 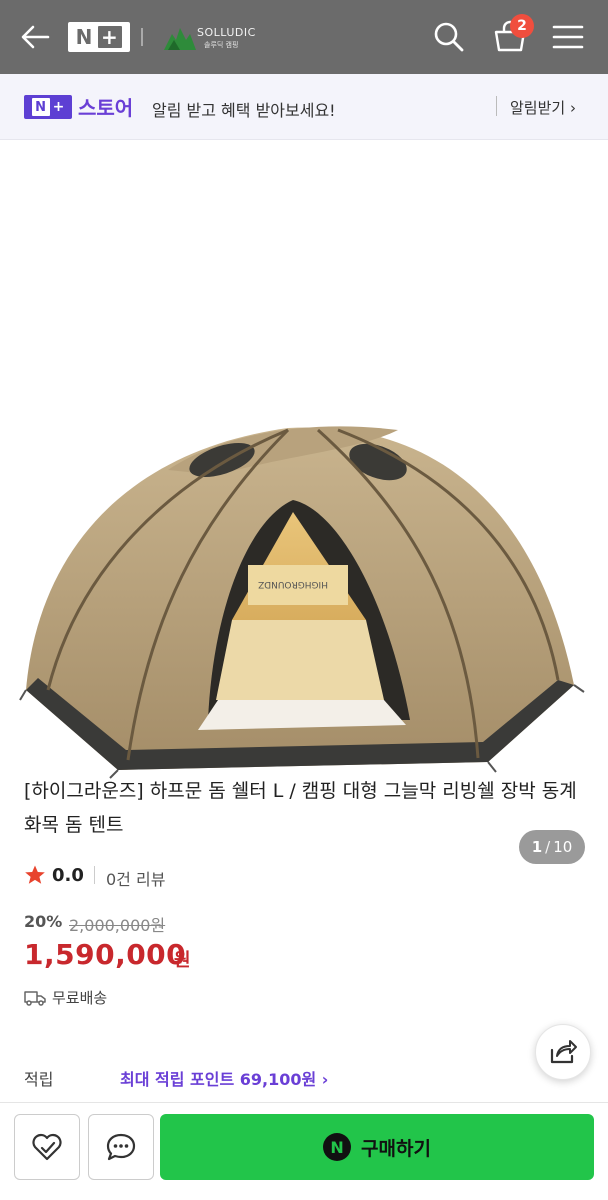 What do you see at coordinates (142, 37) in the screenshot?
I see `header-divider` at bounding box center [142, 37].